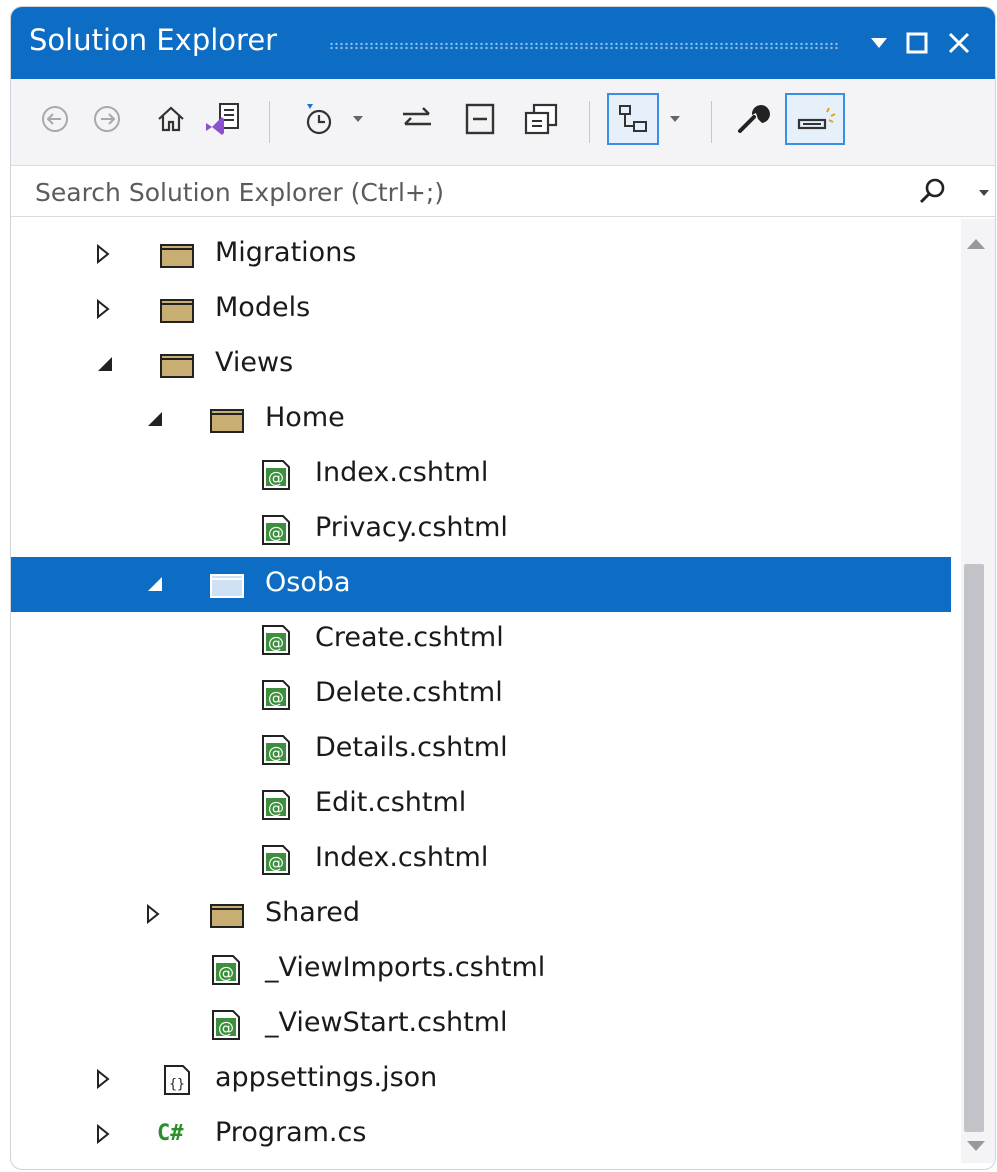  Describe the element at coordinates (984, 193) in the screenshot. I see `search-options-dropdown-icon` at that location.